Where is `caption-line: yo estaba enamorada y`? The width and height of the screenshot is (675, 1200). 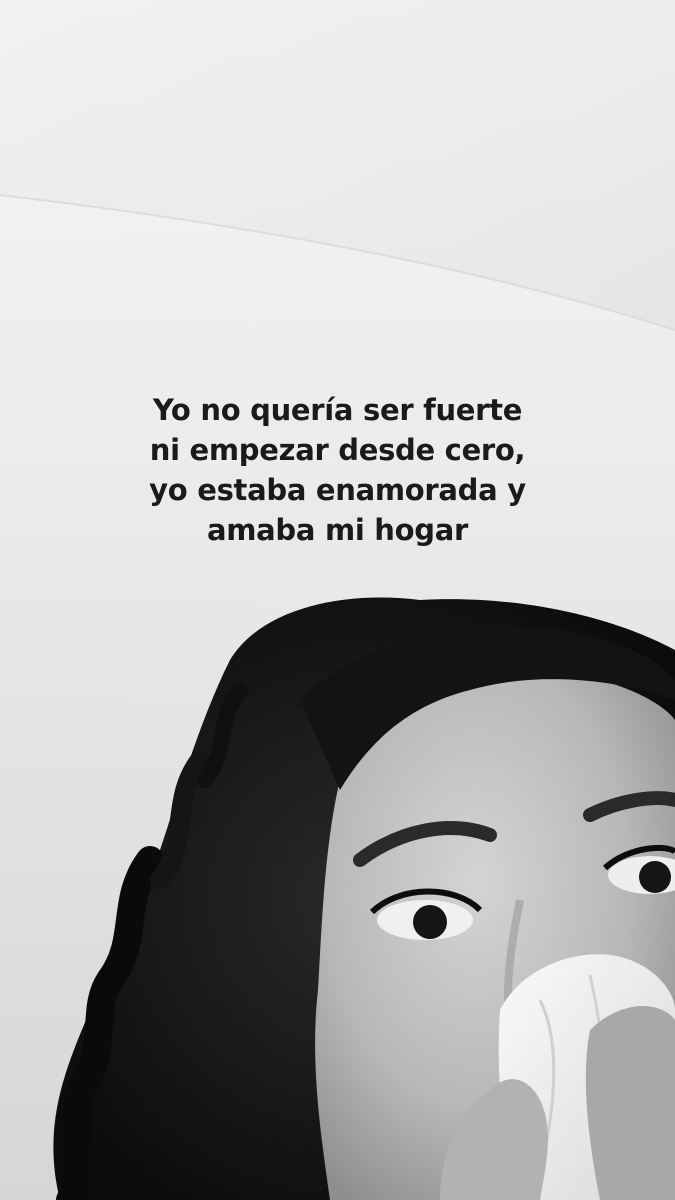
caption-line: yo estaba enamorada y is located at coordinates (337, 490).